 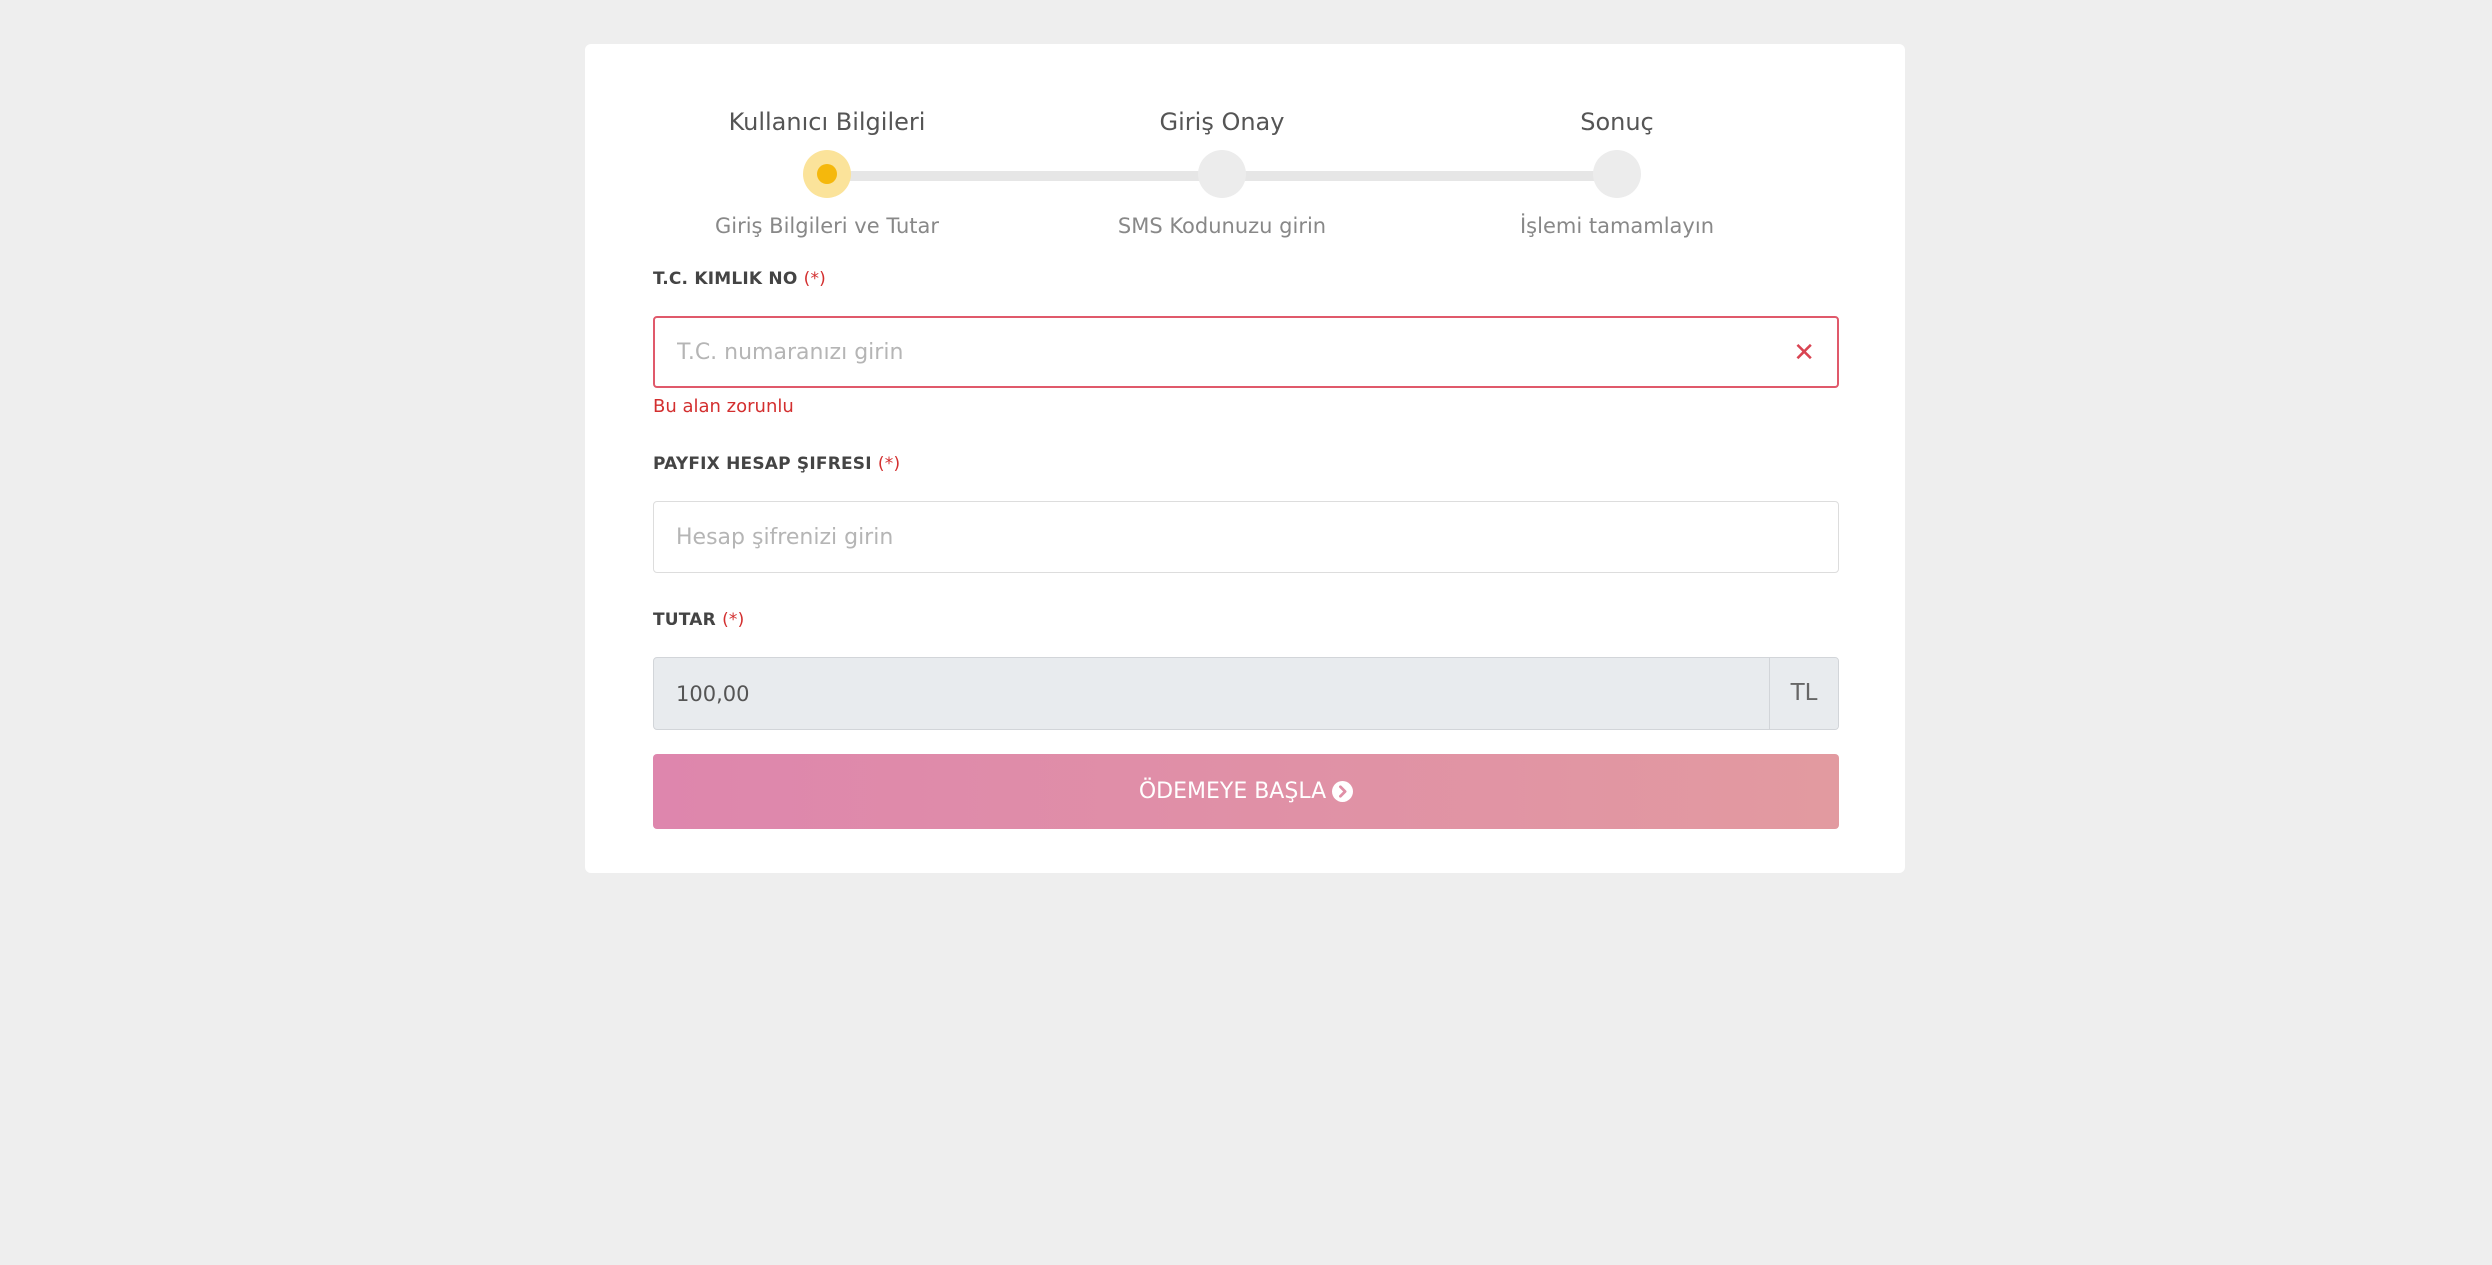 I want to click on step-3-title: Sonuç, so click(x=1617, y=122).